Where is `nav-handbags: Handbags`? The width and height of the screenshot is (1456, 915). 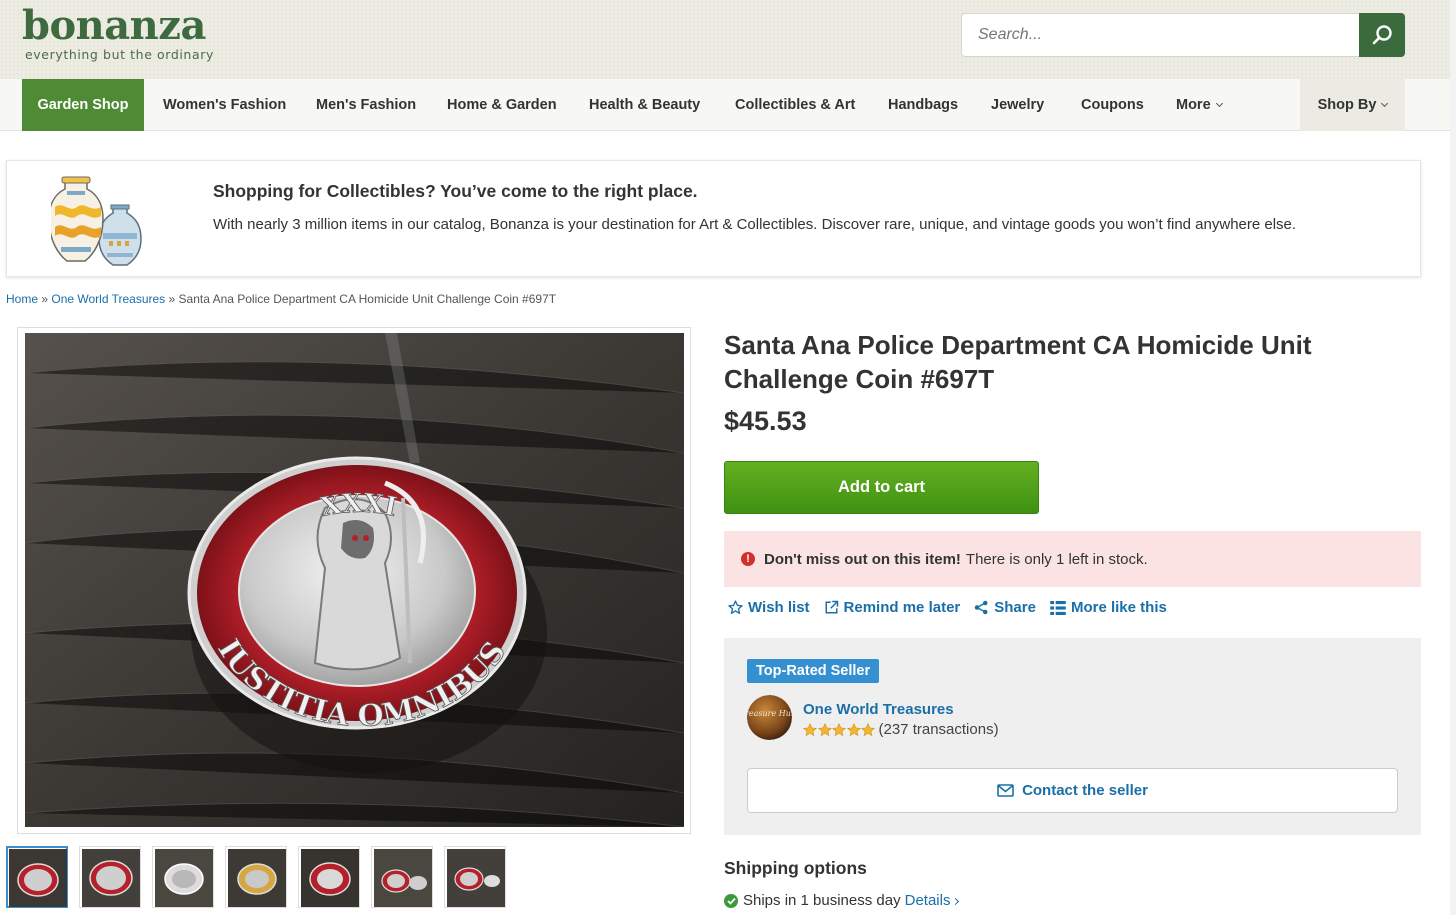
nav-handbags: Handbags is located at coordinates (923, 105).